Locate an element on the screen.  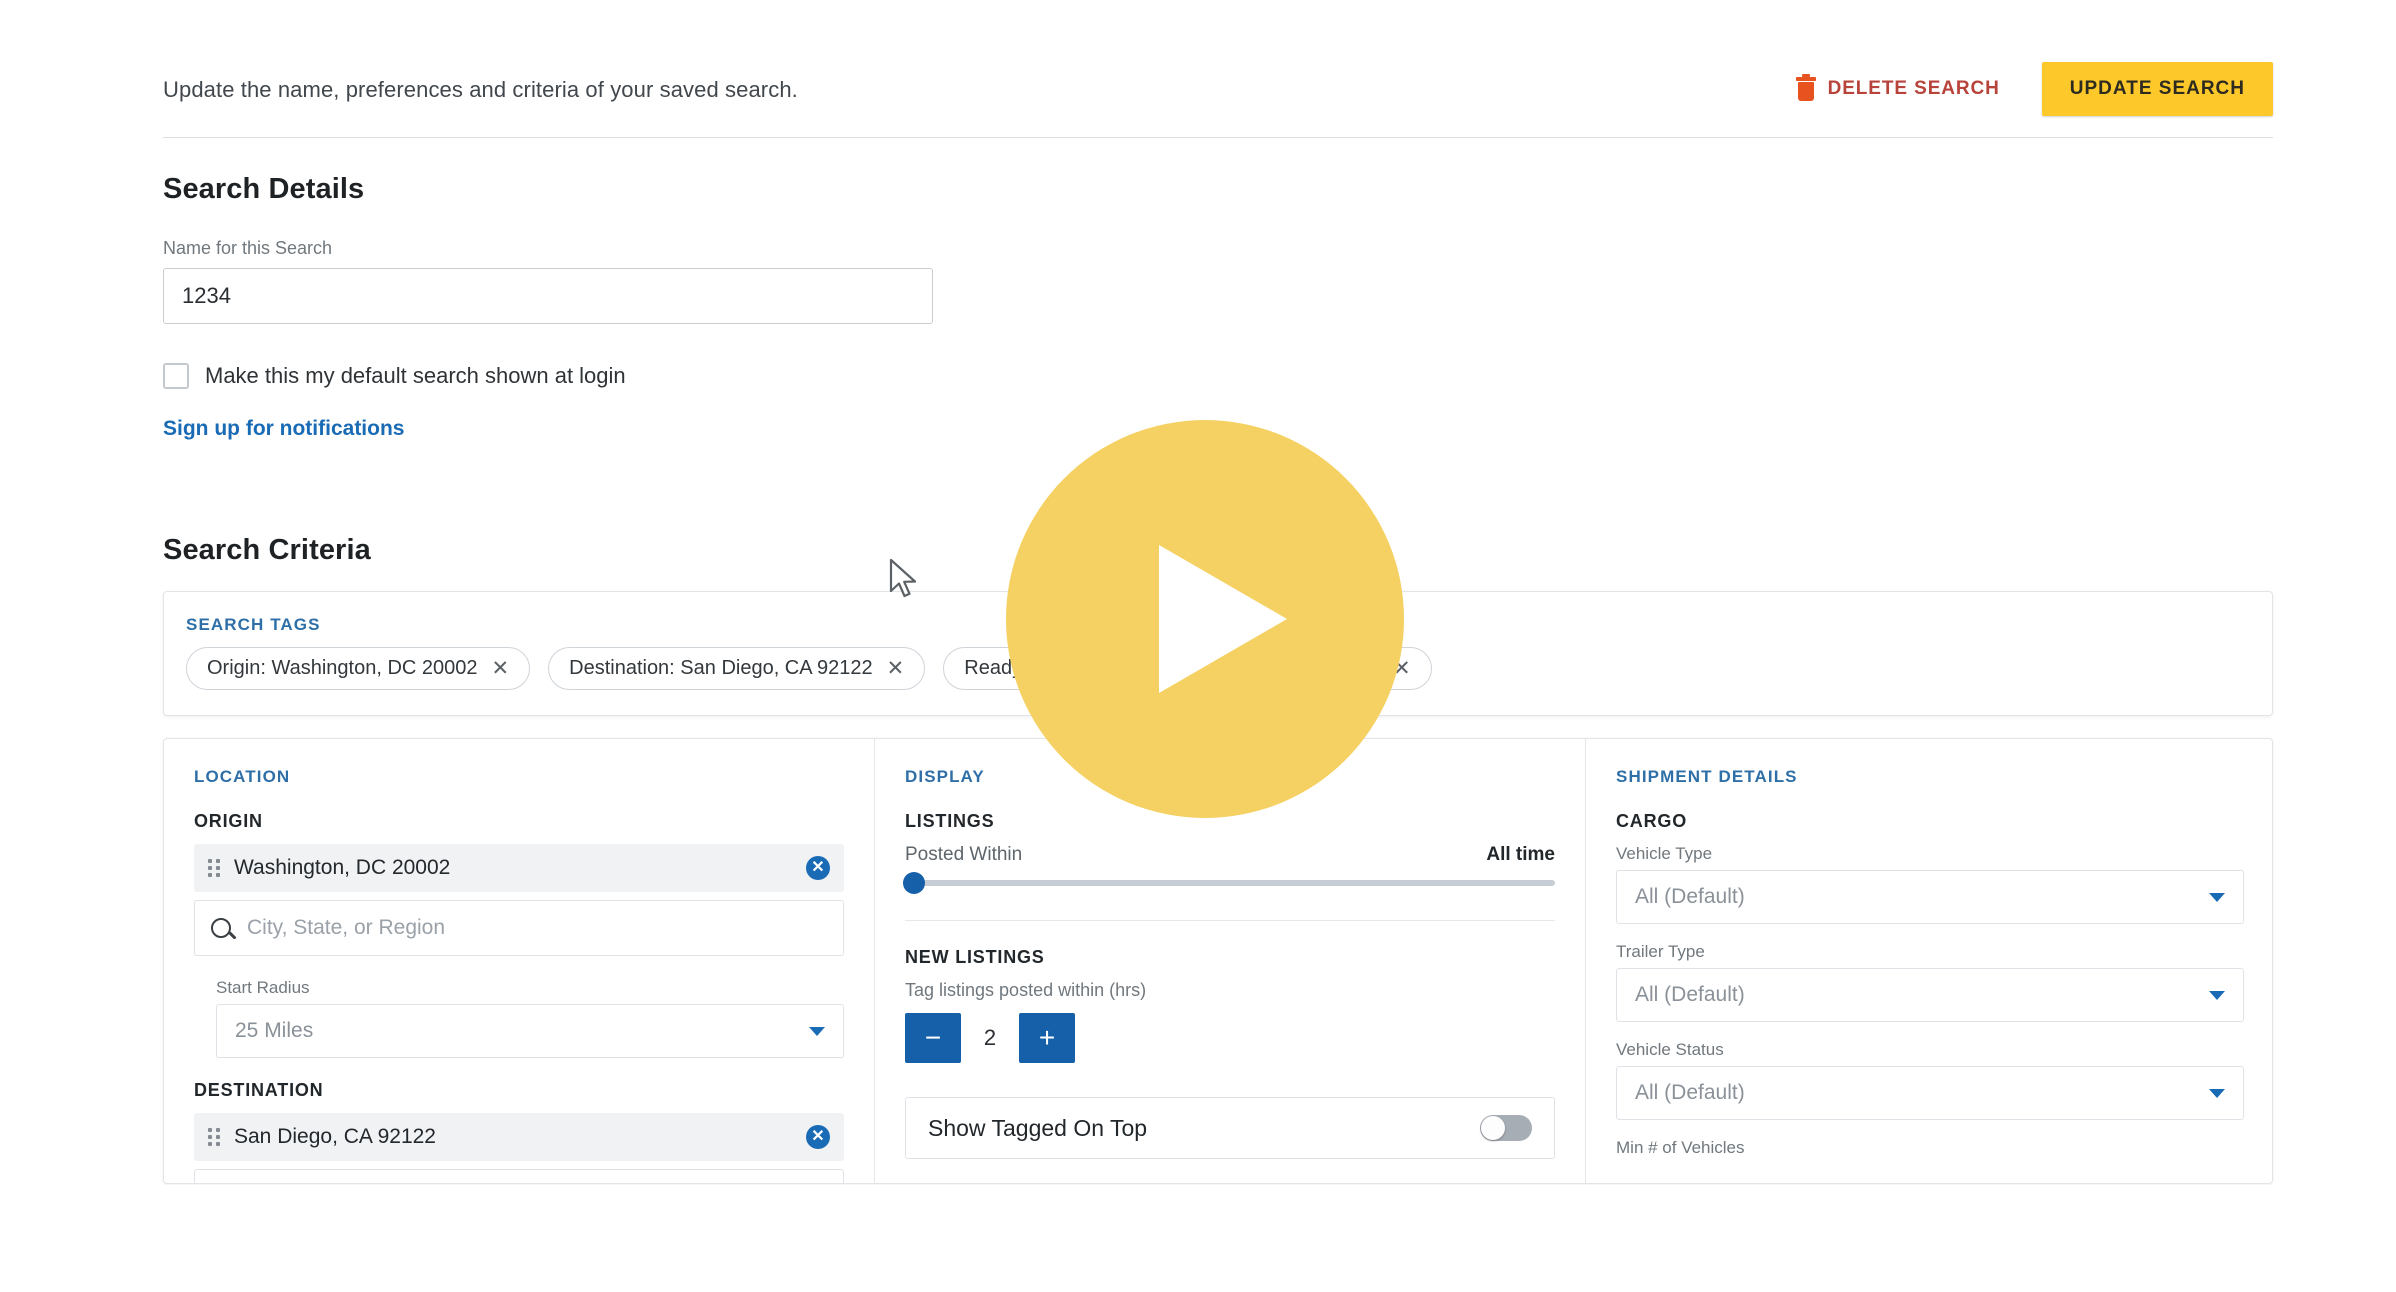
destination-selected-chip: San Diego, CA 92122 ✕ is located at coordinates (519, 1137).